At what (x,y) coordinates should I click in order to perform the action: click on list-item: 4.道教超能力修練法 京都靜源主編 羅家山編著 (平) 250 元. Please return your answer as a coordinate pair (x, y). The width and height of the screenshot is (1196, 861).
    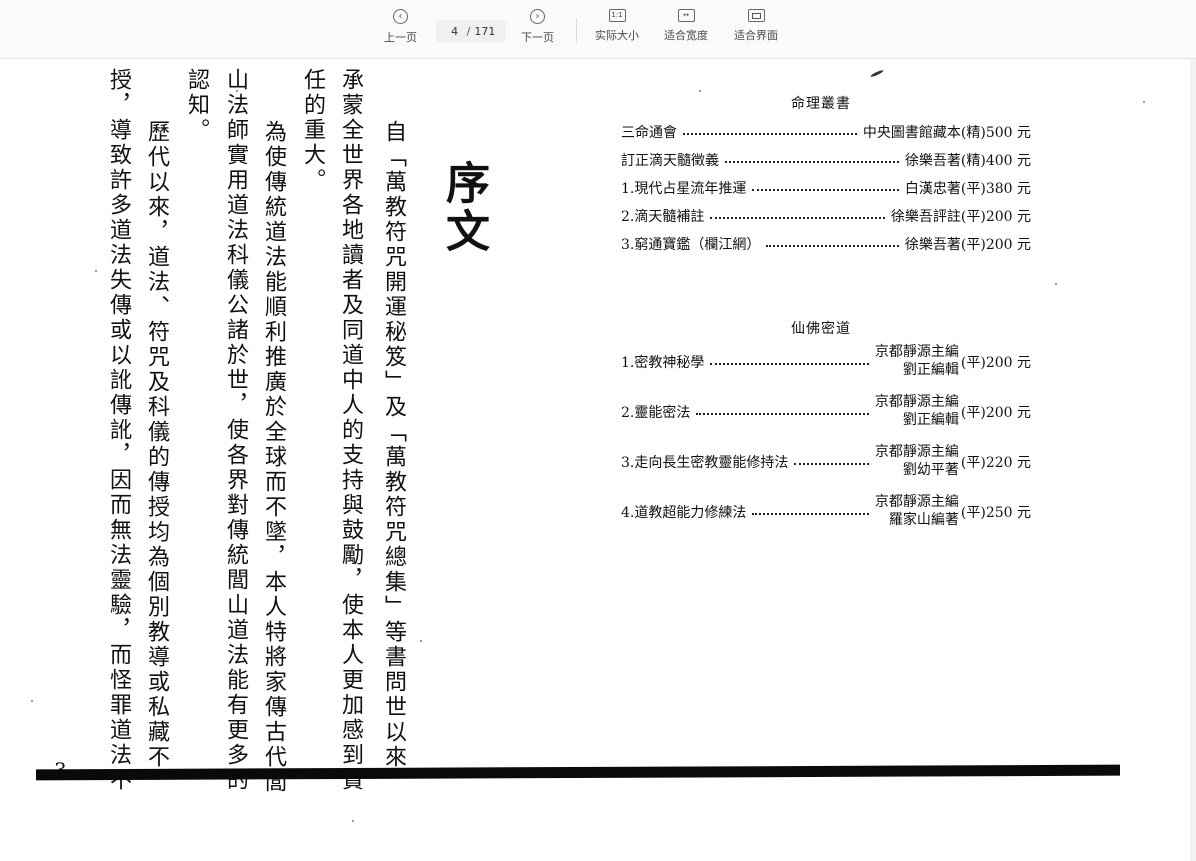
    Looking at the image, I should click on (826, 511).